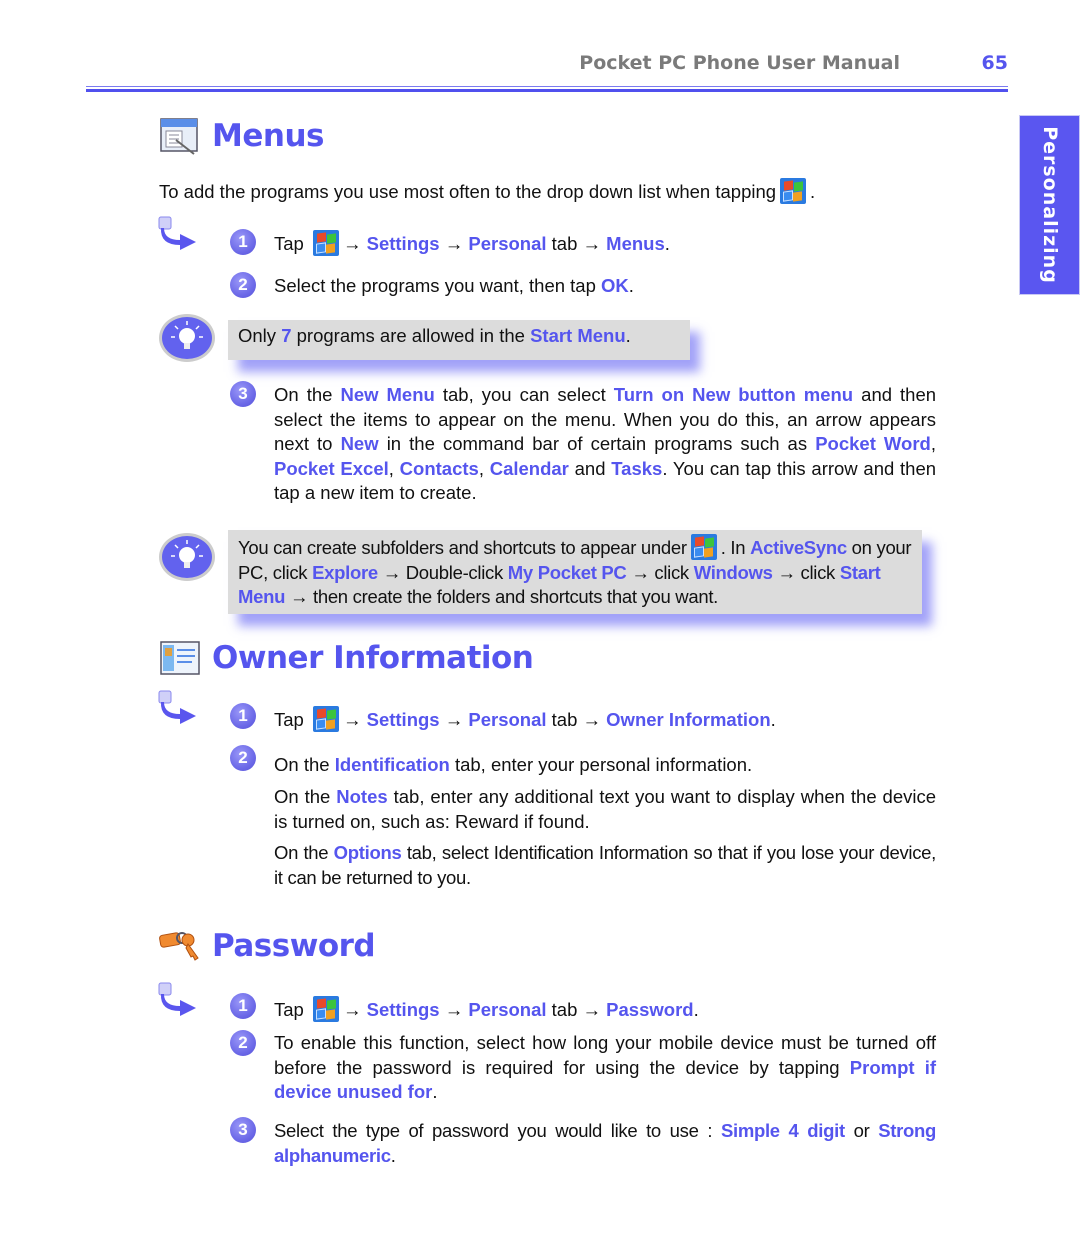 This screenshot has width=1080, height=1259. I want to click on turn-on-new-button-menu-link: Turn on New button menu, so click(733, 394).